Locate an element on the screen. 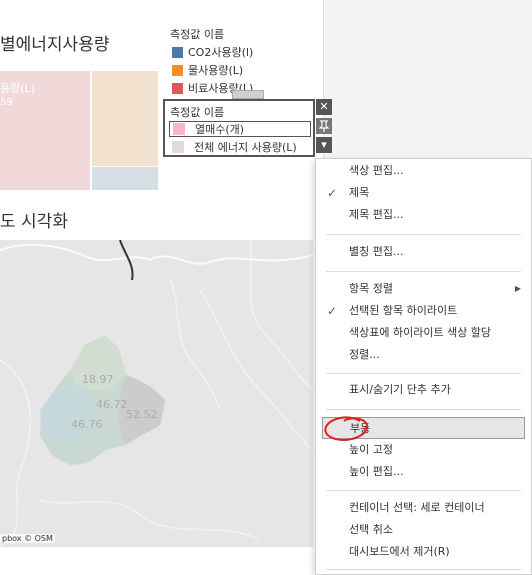 This screenshot has height=575, width=532. legend-item-co2: CO2사용량(l) is located at coordinates (212, 52).